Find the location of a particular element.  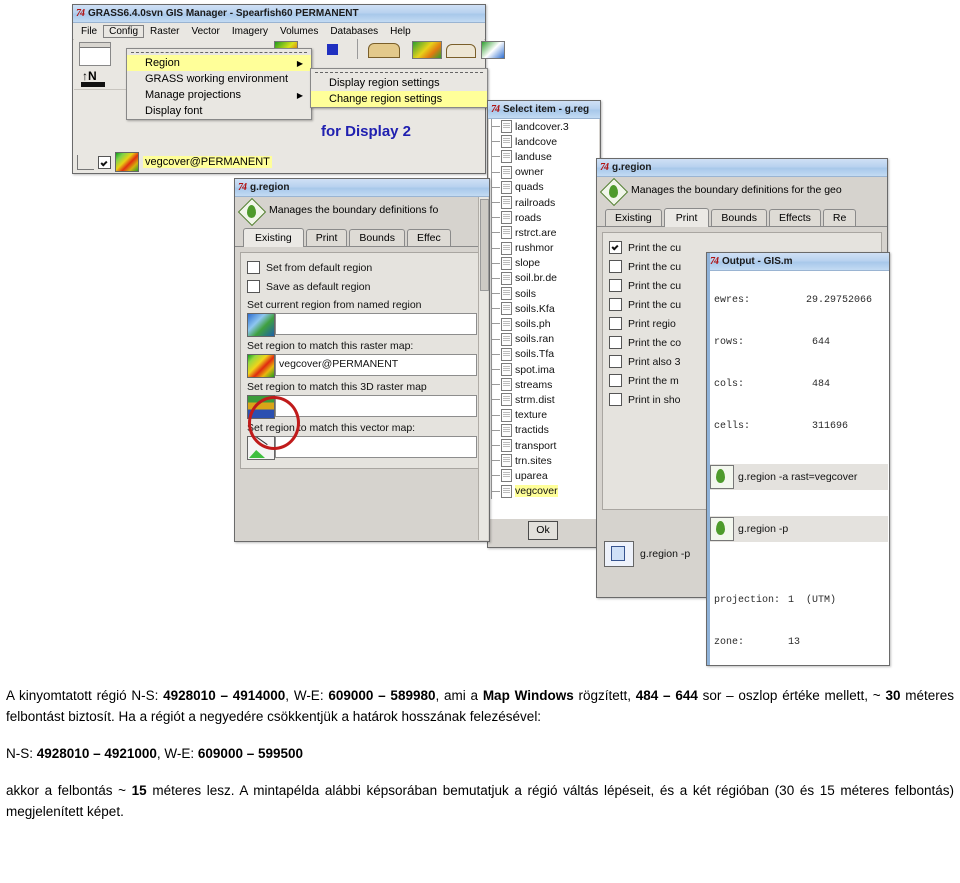

gregion-left-tabs: Existing Print Bounds Effec is located at coordinates (362, 237).